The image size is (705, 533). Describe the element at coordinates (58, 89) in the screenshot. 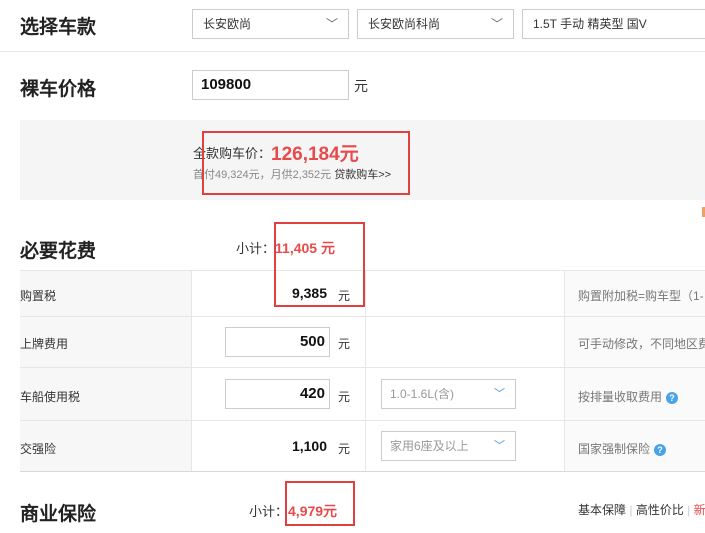

I see `bare-price-title: 裸车价格` at that location.